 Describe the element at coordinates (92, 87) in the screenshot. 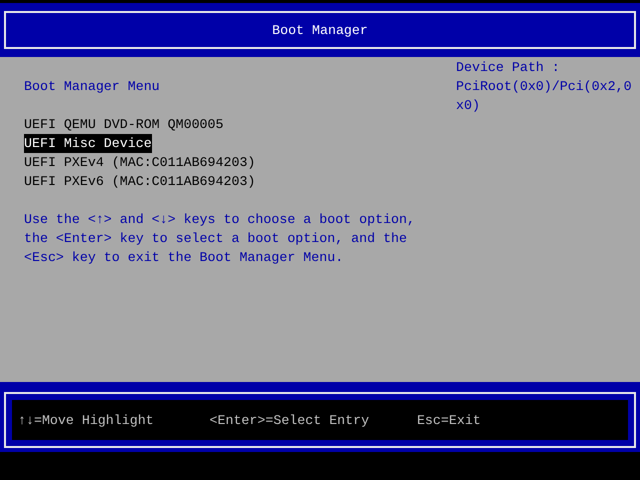

I see `menu-title: Boot Manager Menu` at that location.